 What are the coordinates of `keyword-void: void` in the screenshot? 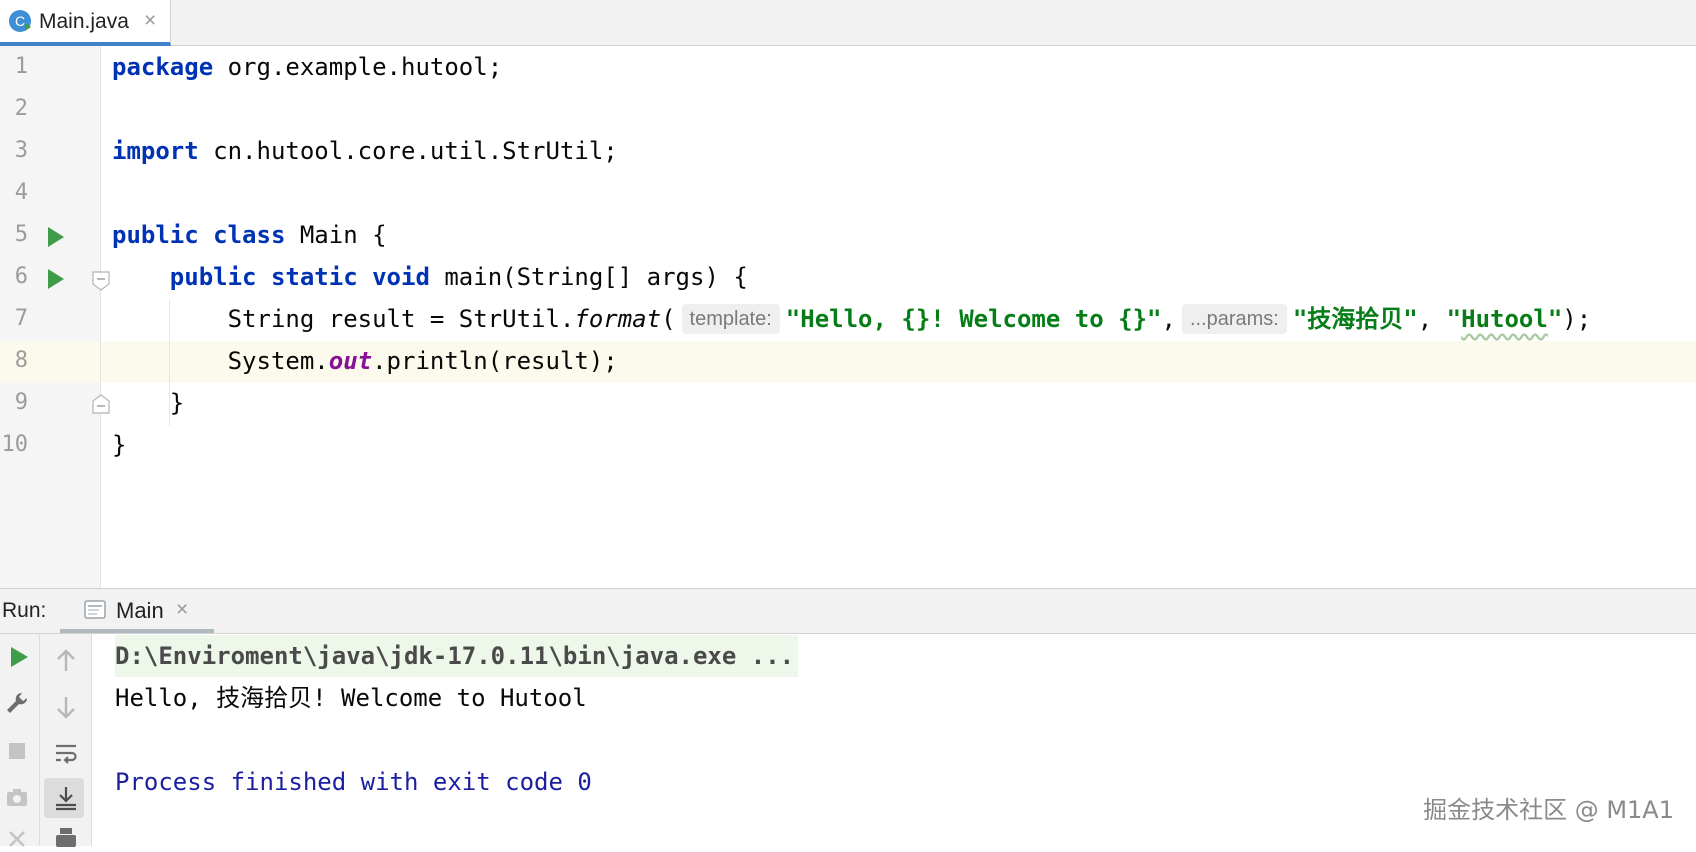 It's located at (401, 277).